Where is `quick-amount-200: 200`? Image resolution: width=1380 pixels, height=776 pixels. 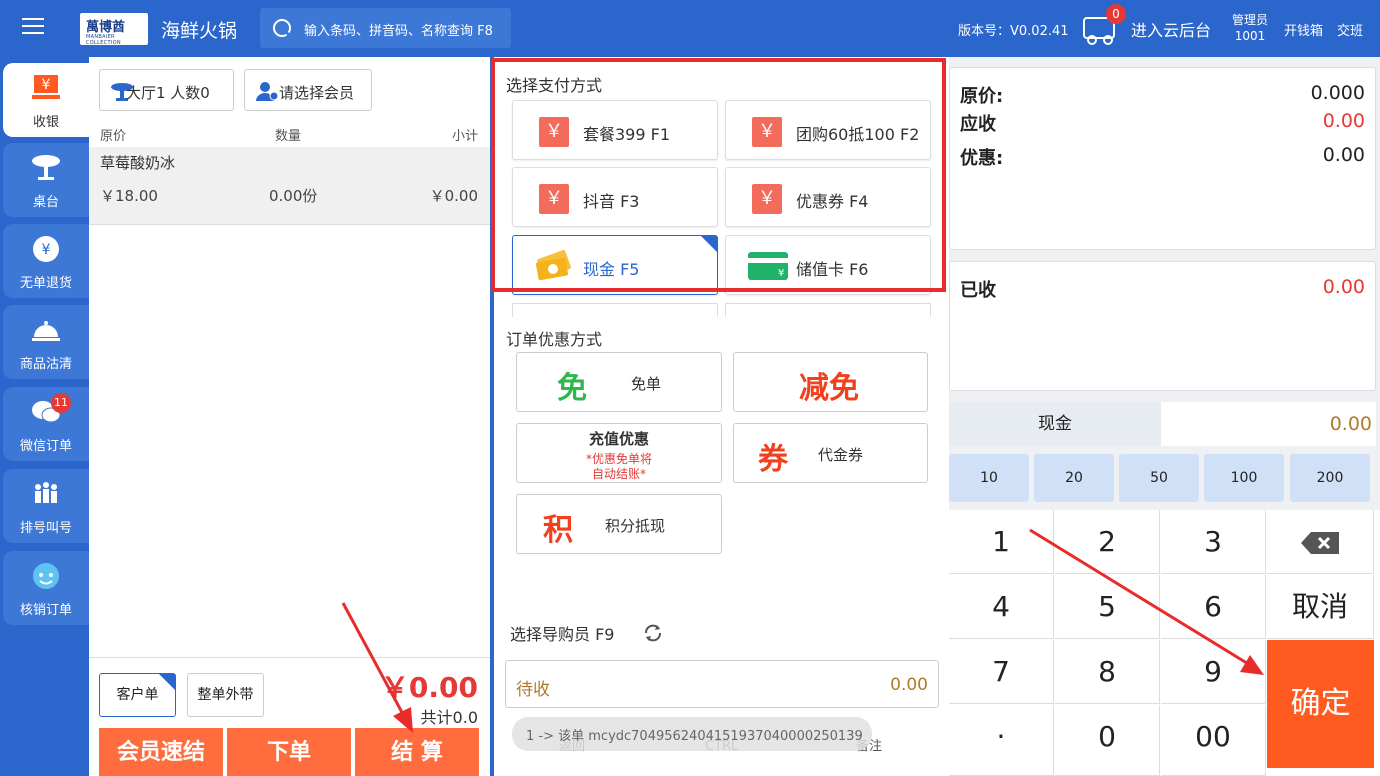
quick-amount-200: 200 is located at coordinates (1330, 478).